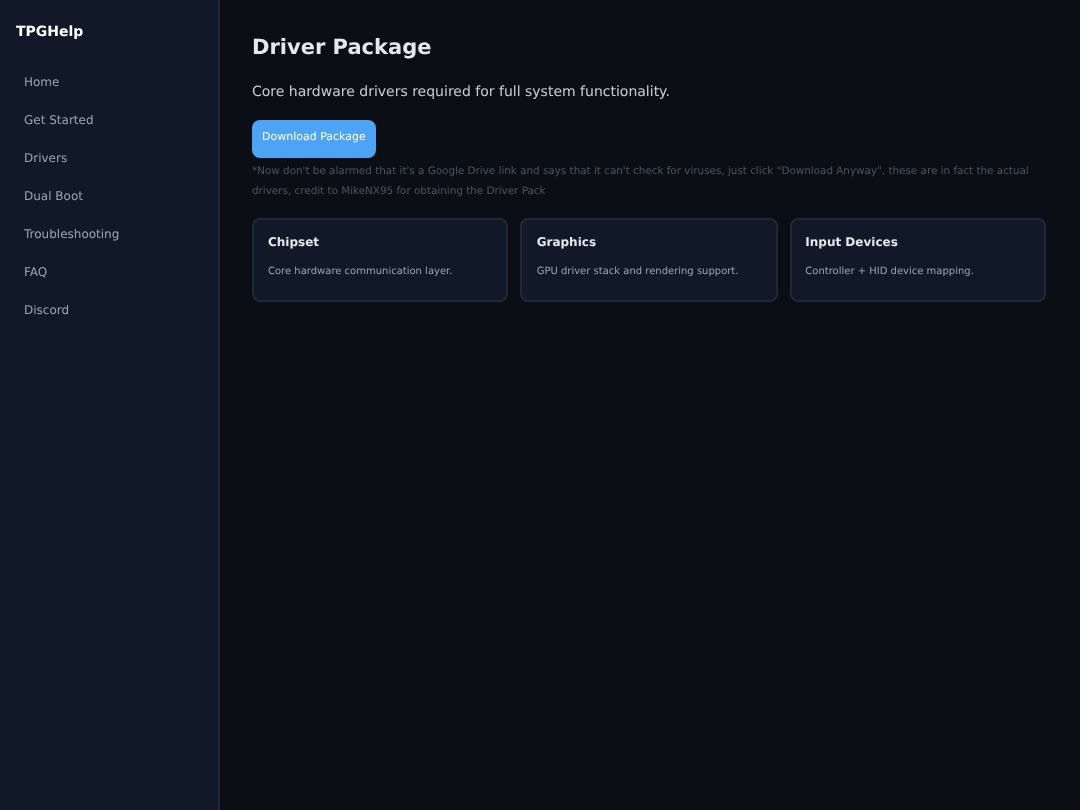  I want to click on page-title: Driver Package, so click(343, 49).